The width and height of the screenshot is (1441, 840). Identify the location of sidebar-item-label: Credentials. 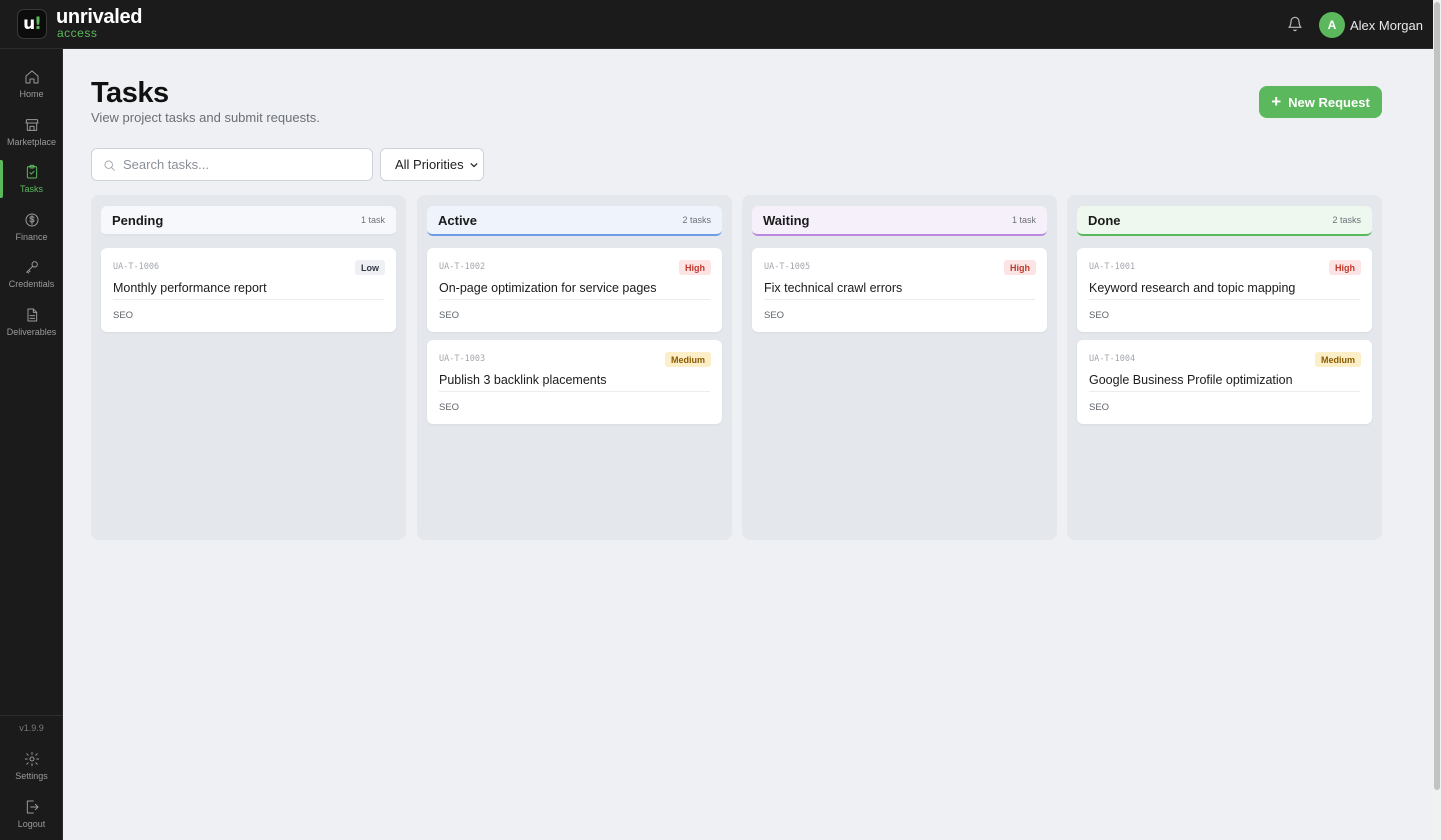
(31, 284).